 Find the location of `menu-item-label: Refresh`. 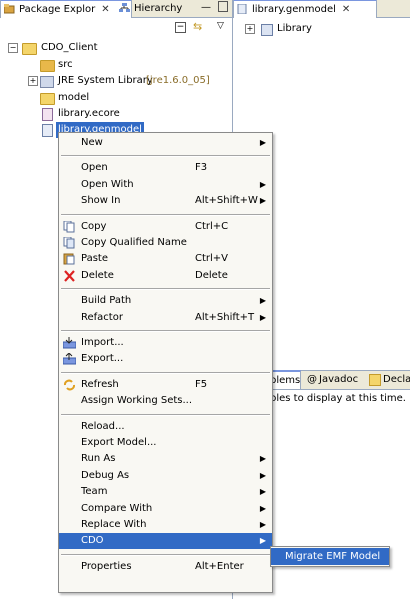

menu-item-label: Refresh is located at coordinates (100, 384).